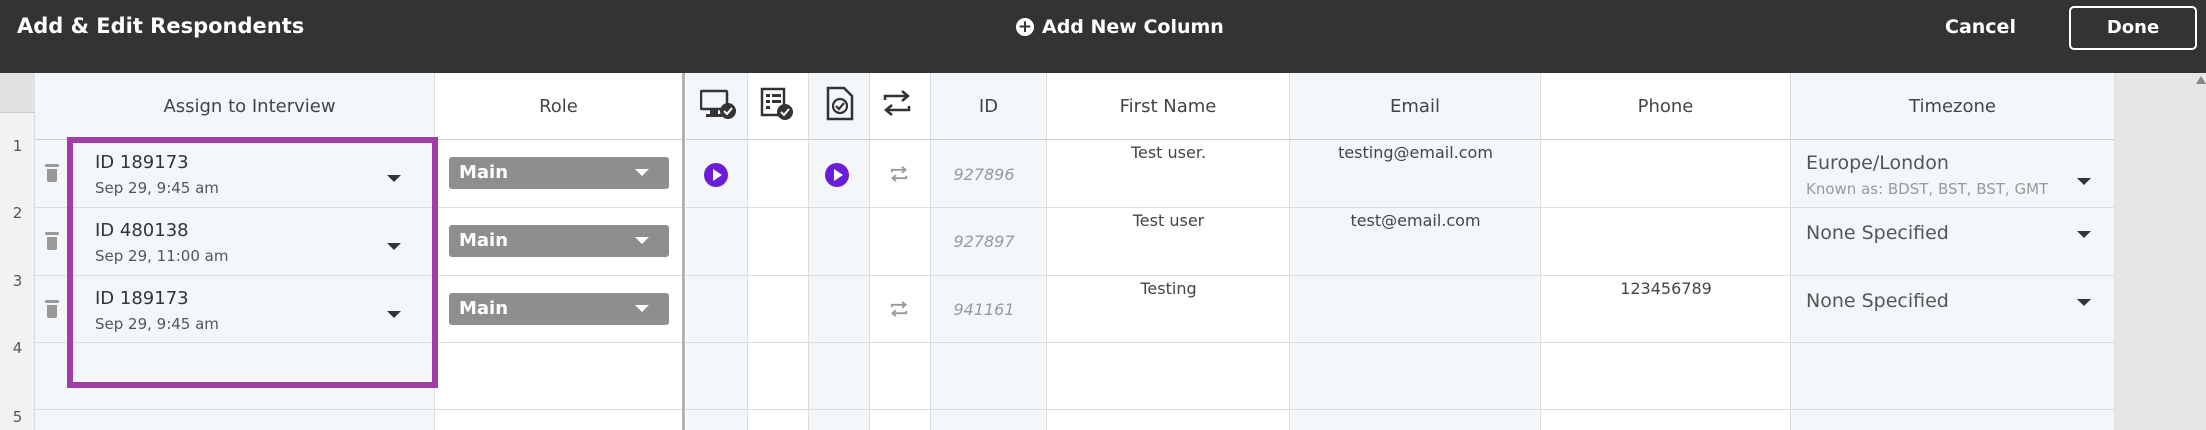 The image size is (2206, 430). What do you see at coordinates (718, 104) in the screenshot?
I see `monitor-check-icon` at bounding box center [718, 104].